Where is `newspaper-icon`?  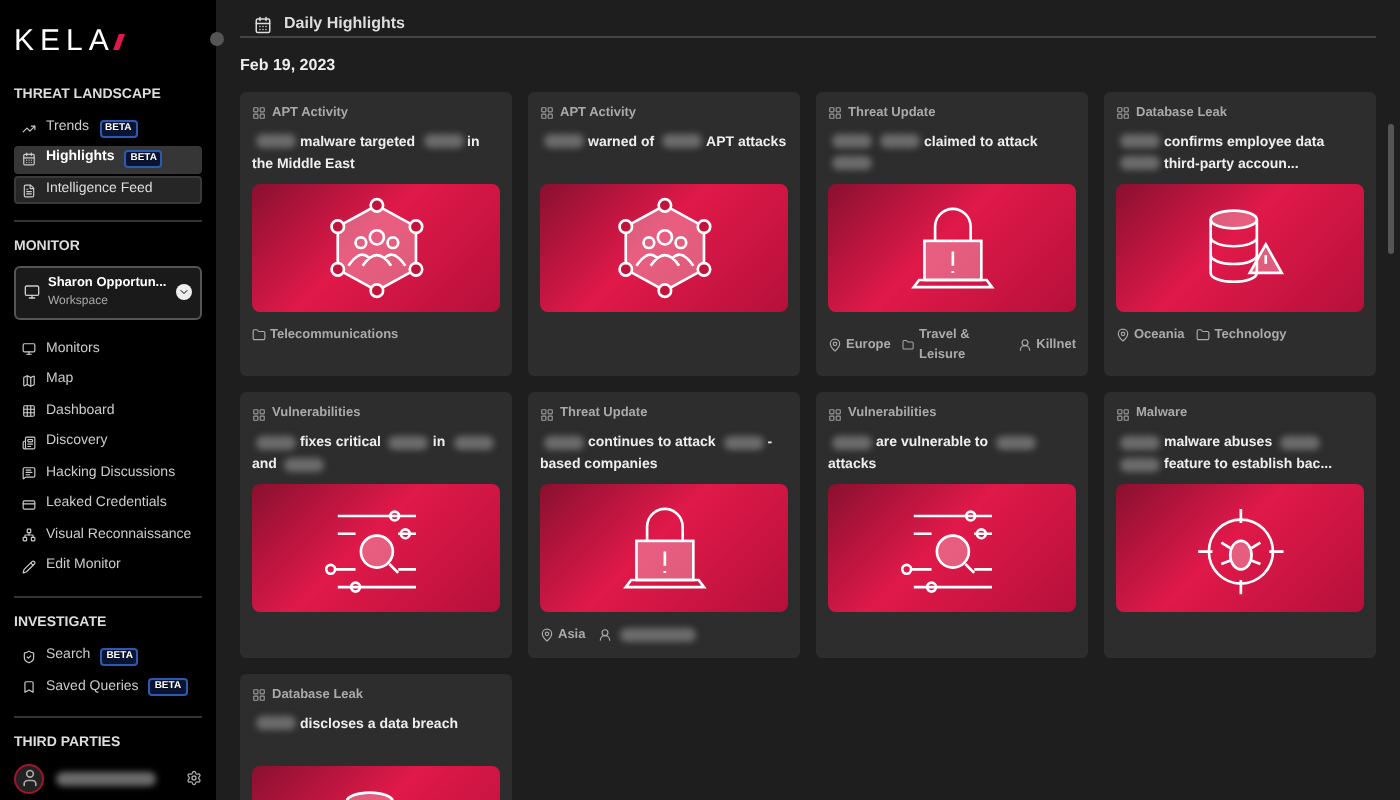 newspaper-icon is located at coordinates (29, 442).